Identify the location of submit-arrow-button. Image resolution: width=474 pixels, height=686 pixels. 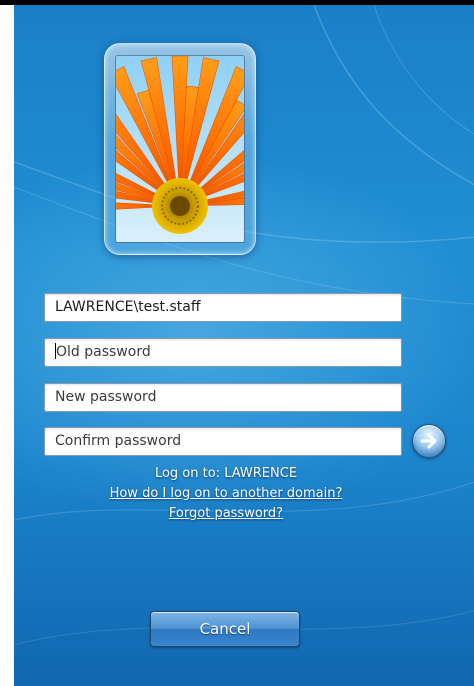
(429, 441).